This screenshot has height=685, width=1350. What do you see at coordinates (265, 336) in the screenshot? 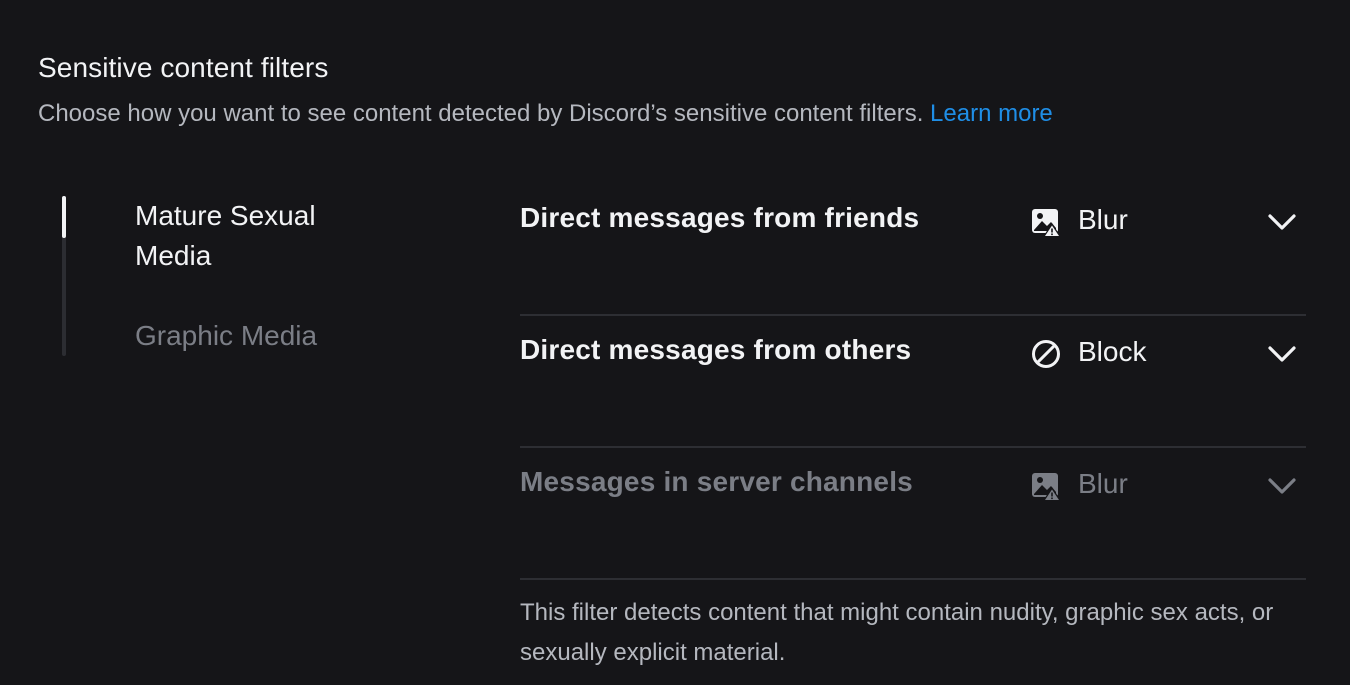
I see `tab-graphic-media: Graphic Media` at bounding box center [265, 336].